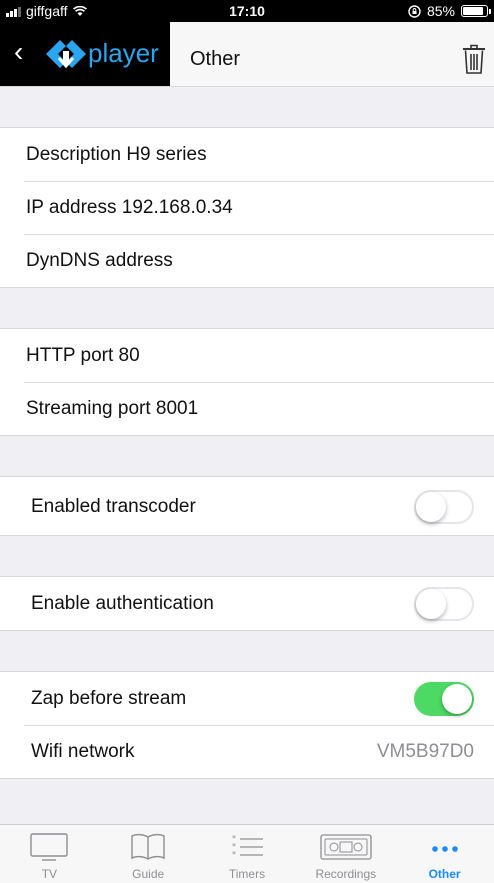 Image resolution: width=494 pixels, height=883 pixels. I want to click on wifi-row: Wifi network VM5B97D0, so click(247, 751).